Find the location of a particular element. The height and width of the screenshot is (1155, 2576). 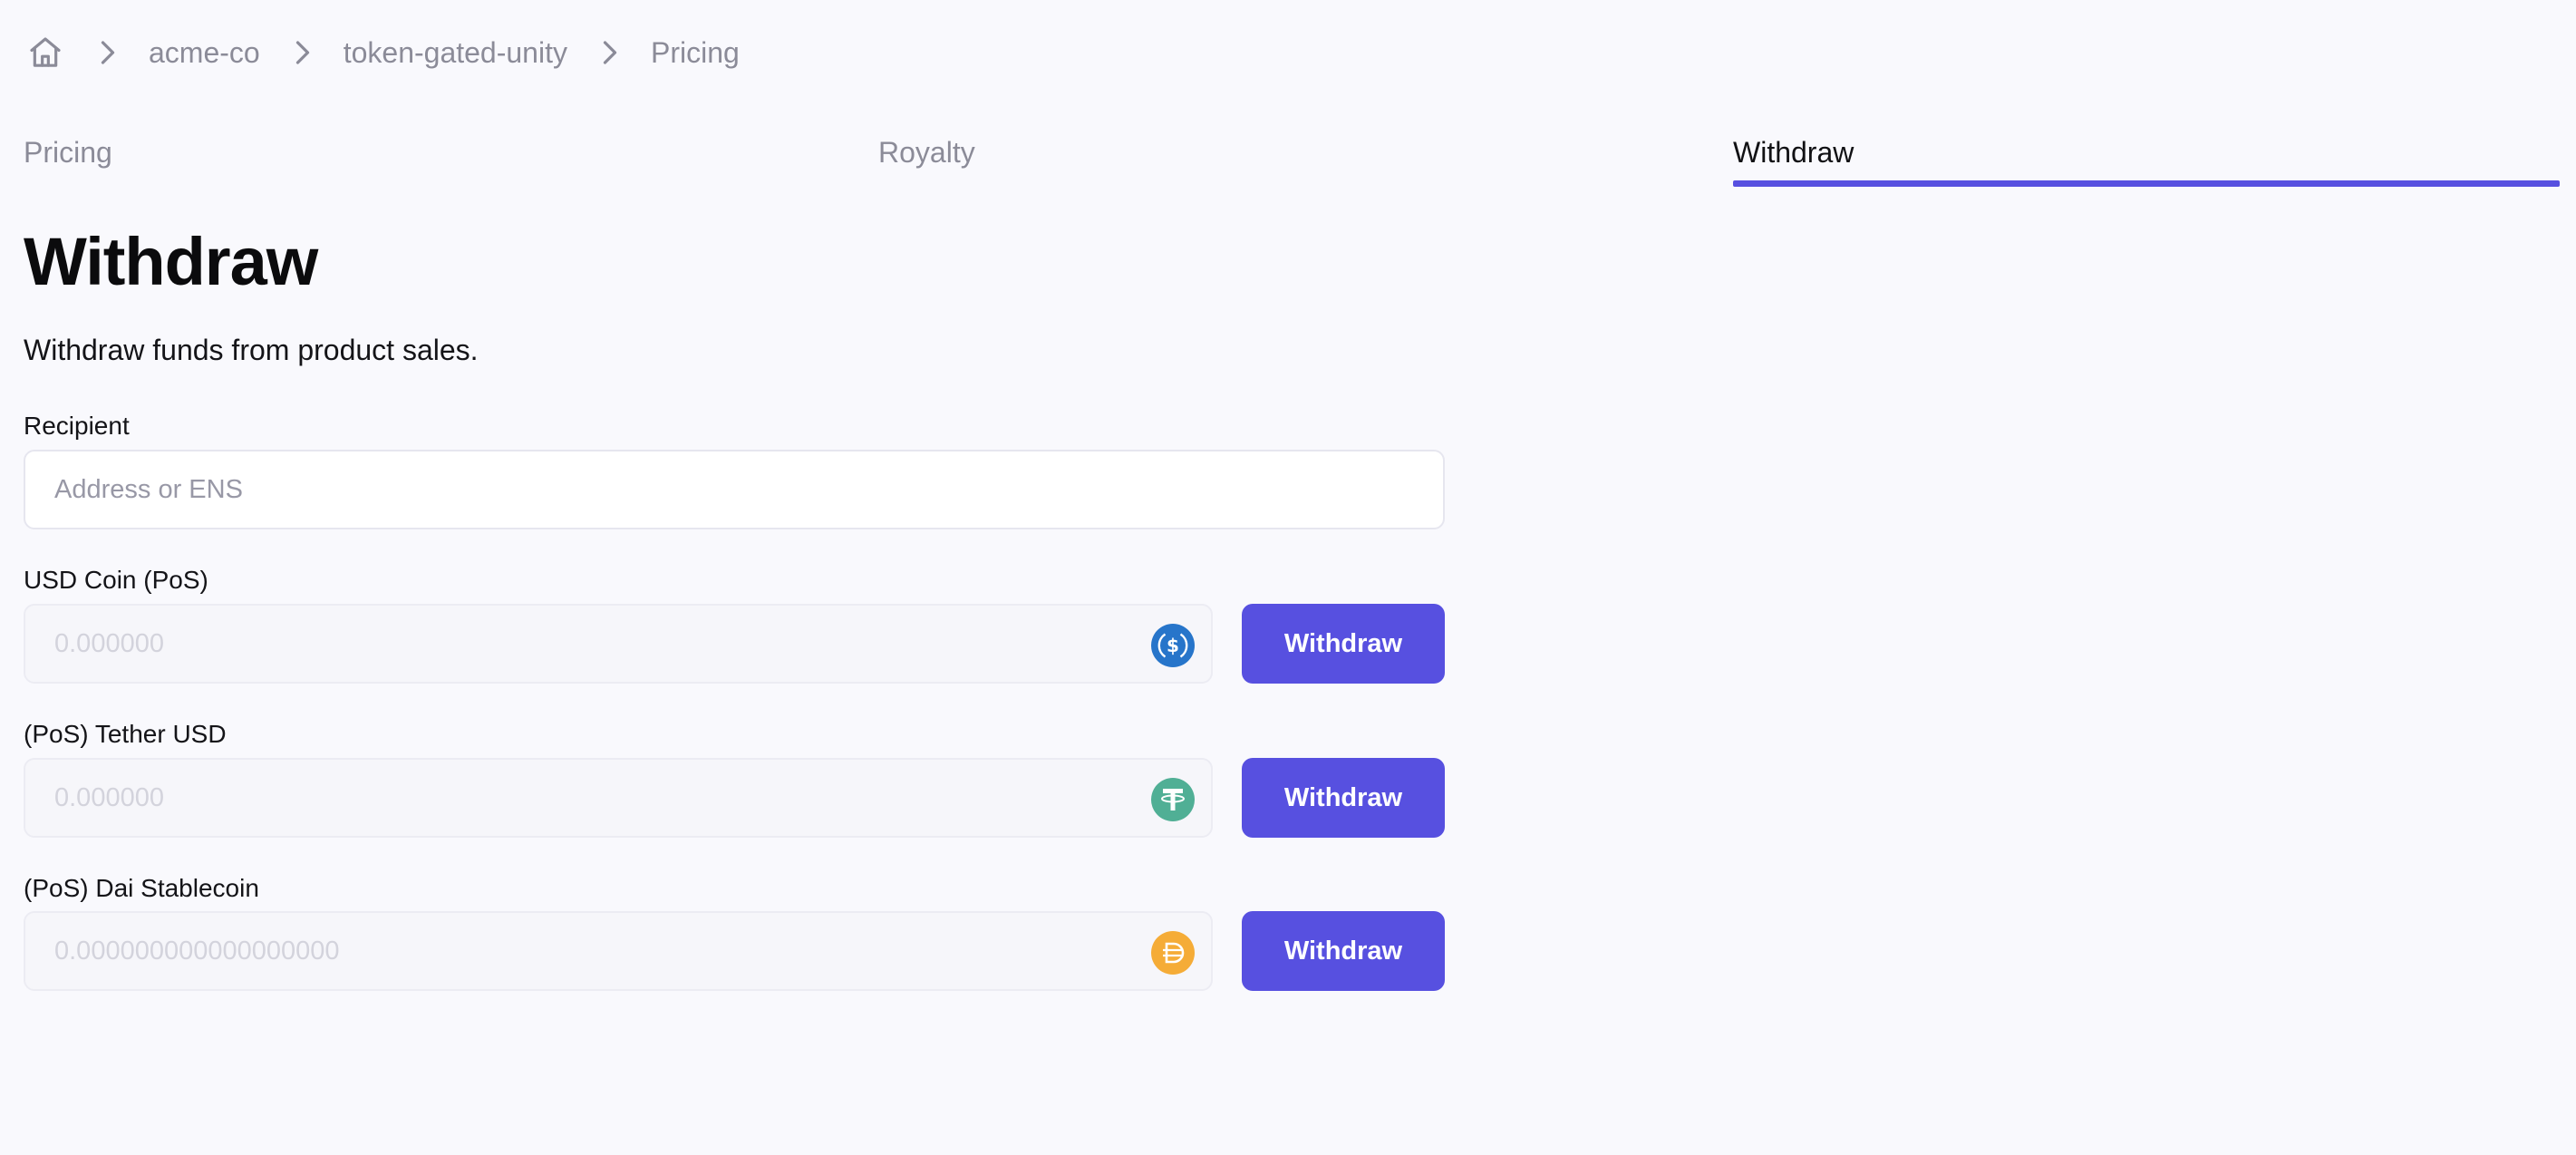

home-icon is located at coordinates (45, 53).